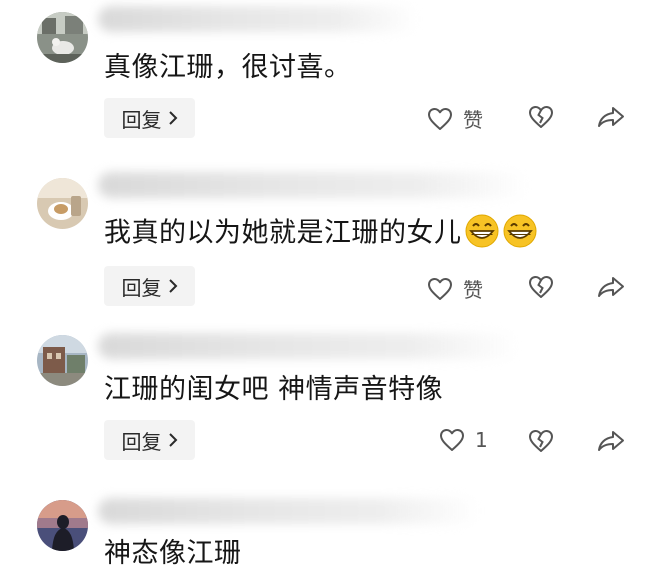 This screenshot has height=588, width=660. What do you see at coordinates (481, 440) in the screenshot?
I see `like-count: 1` at bounding box center [481, 440].